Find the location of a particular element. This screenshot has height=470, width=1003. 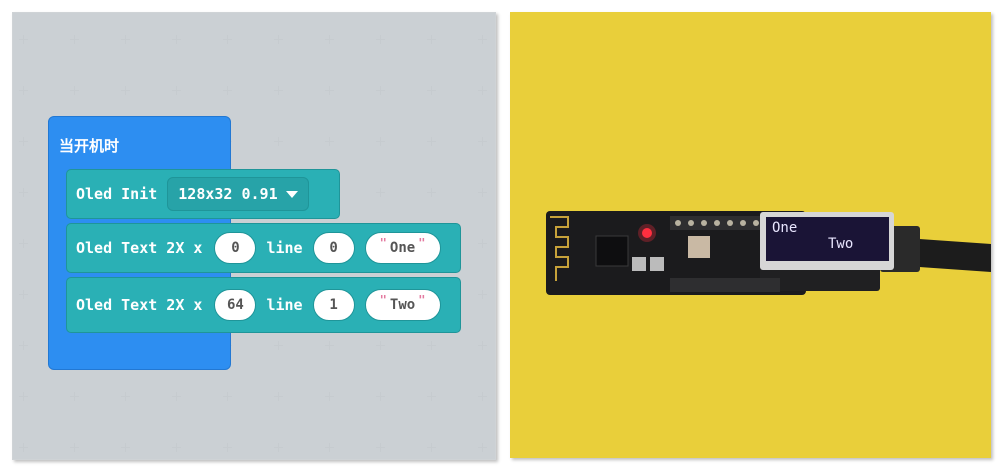

oled-text-block-1: Oled Text 2X x 0 line 0 " One " is located at coordinates (263, 248).